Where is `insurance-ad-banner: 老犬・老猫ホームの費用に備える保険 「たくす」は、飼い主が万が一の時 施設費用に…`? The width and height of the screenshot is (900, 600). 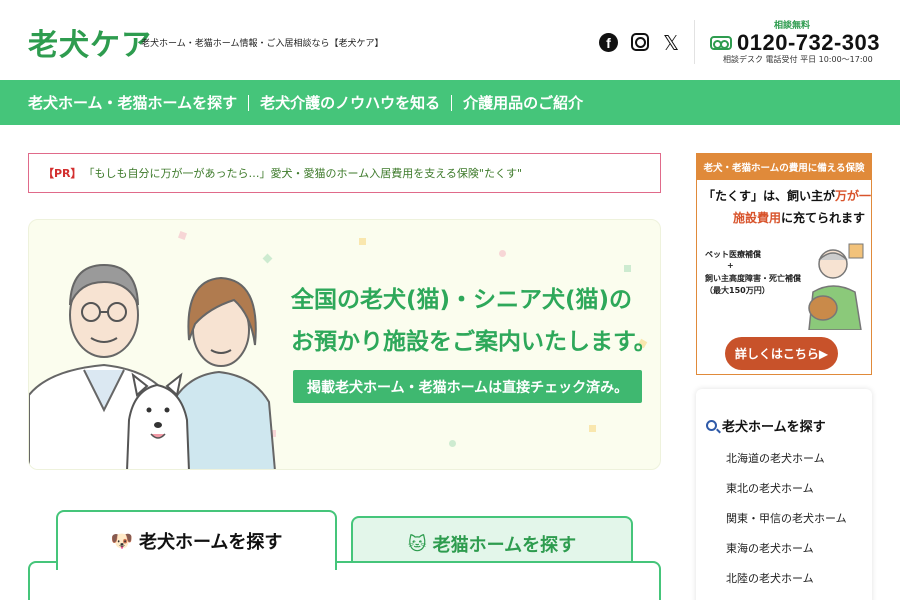
insurance-ad-banner: 老犬・老猫ホームの費用に備える保険 「たくす」は、飼い主が万が一の時 施設費用に… is located at coordinates (784, 264).